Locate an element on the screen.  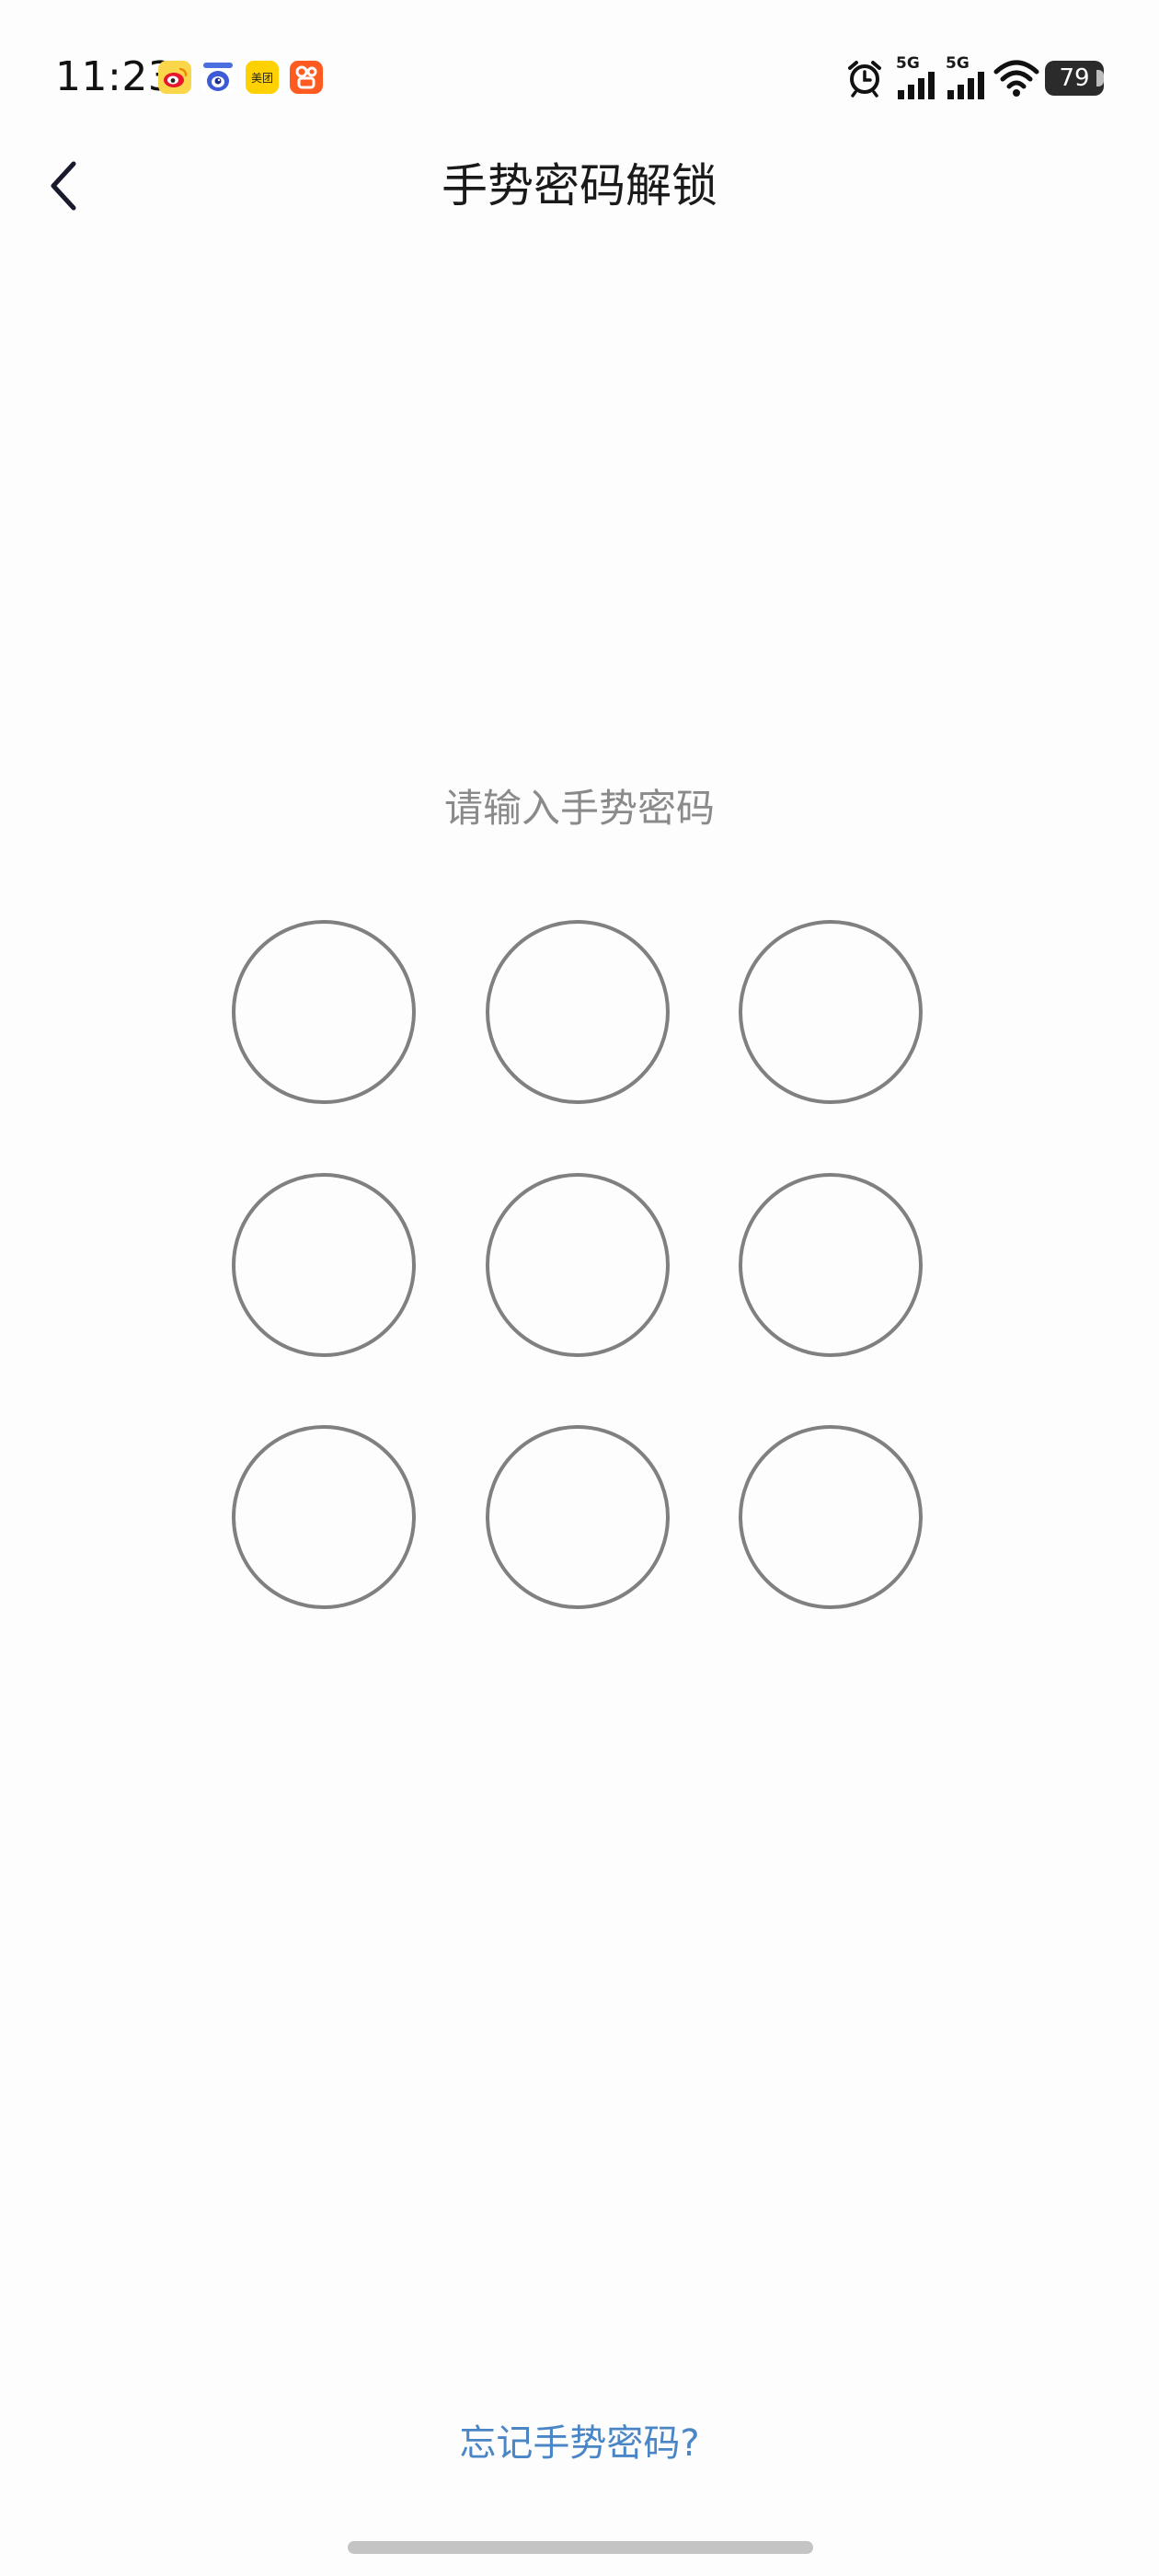
status-time: 11:23 is located at coordinates (115, 76).